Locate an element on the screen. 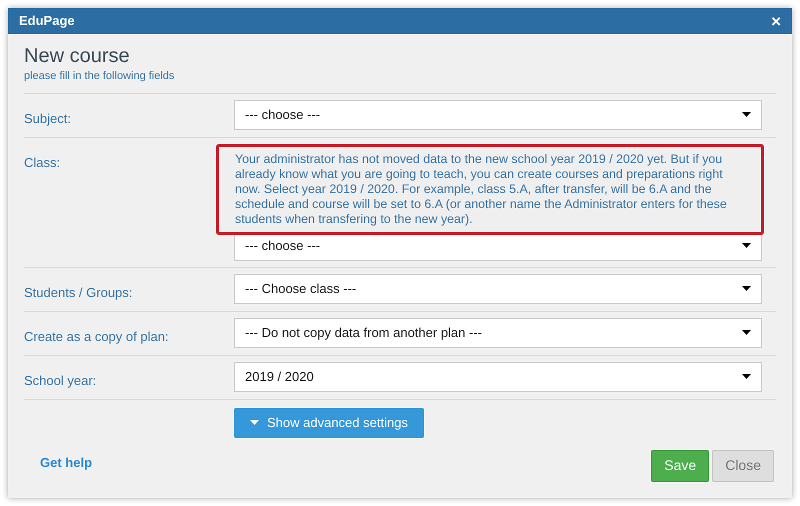  field-label: Create as a copy of plan: is located at coordinates (96, 336).